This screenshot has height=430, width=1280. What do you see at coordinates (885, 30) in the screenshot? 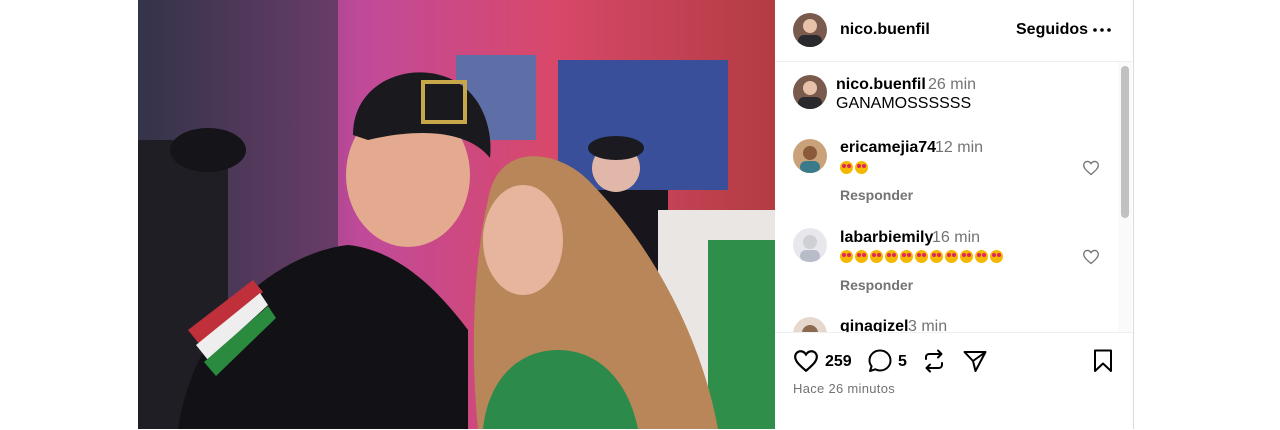
I see `author-username: nico.buenfil` at bounding box center [885, 30].